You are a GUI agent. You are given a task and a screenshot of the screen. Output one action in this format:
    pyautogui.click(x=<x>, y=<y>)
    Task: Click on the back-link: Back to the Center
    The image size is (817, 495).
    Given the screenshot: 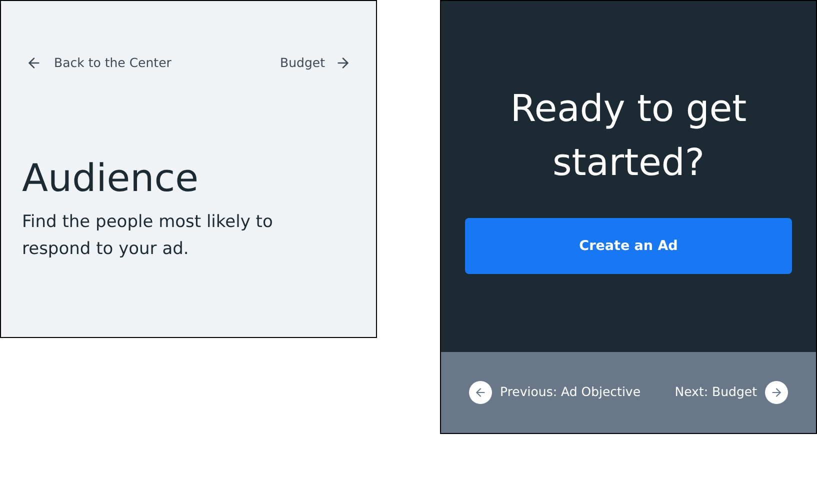 What is the action you would take?
    pyautogui.click(x=99, y=63)
    